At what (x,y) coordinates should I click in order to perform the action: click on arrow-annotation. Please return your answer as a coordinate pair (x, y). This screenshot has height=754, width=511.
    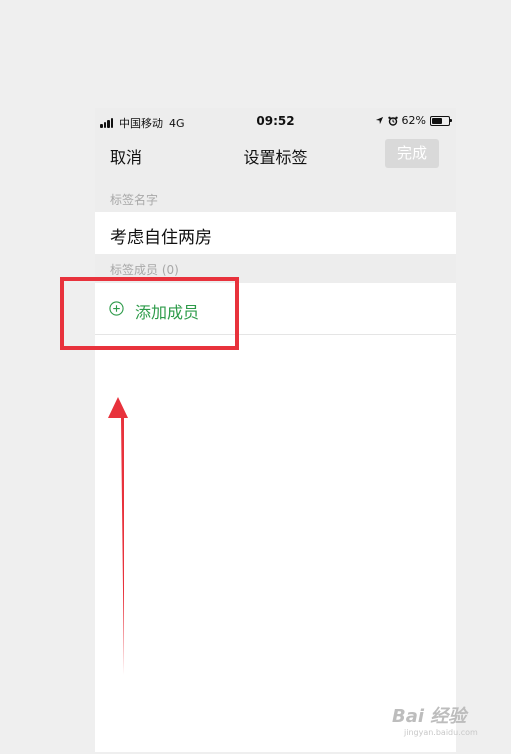
    Looking at the image, I should click on (118, 536).